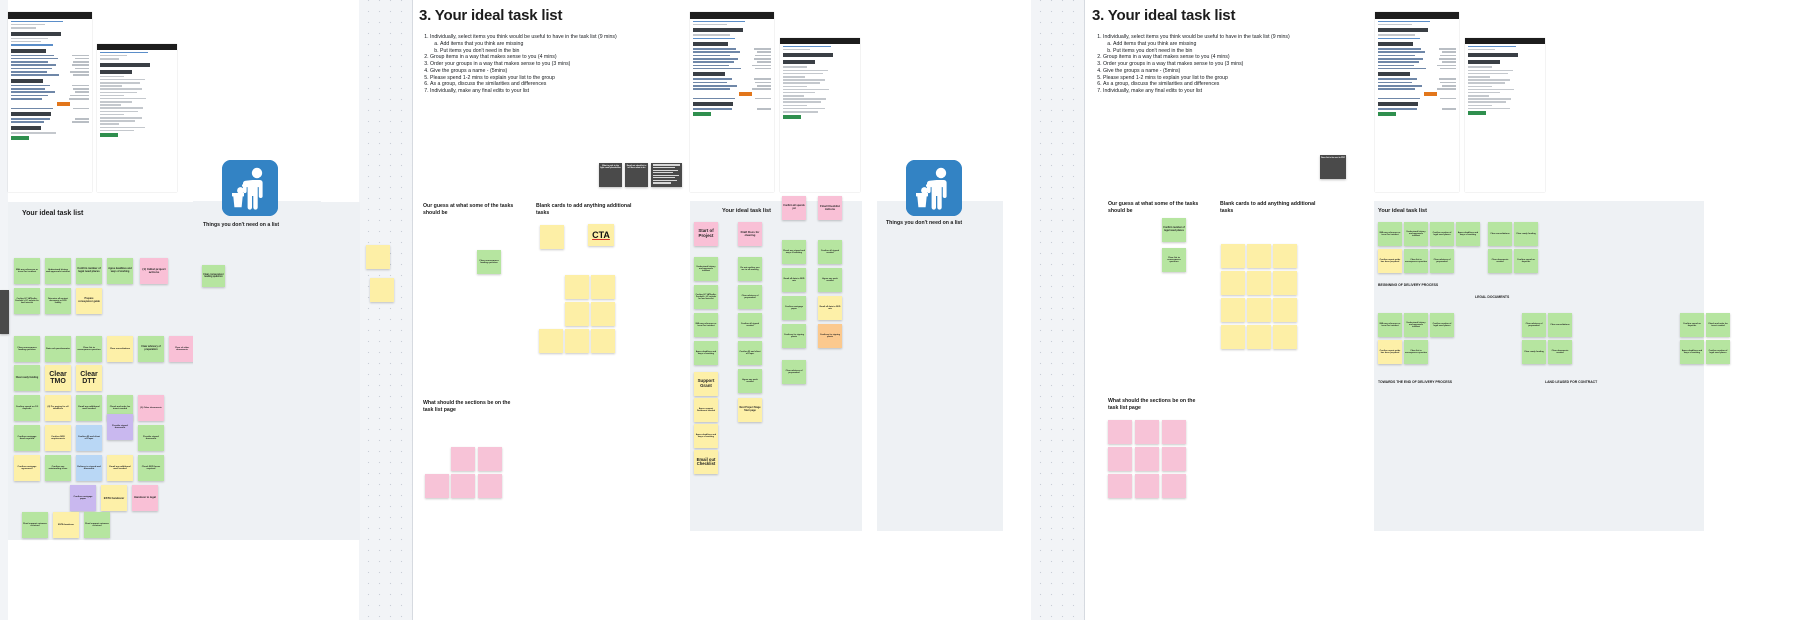  Describe the element at coordinates (750, 410) in the screenshot. I see `sticky-note: Next Project Stage Start page` at that location.